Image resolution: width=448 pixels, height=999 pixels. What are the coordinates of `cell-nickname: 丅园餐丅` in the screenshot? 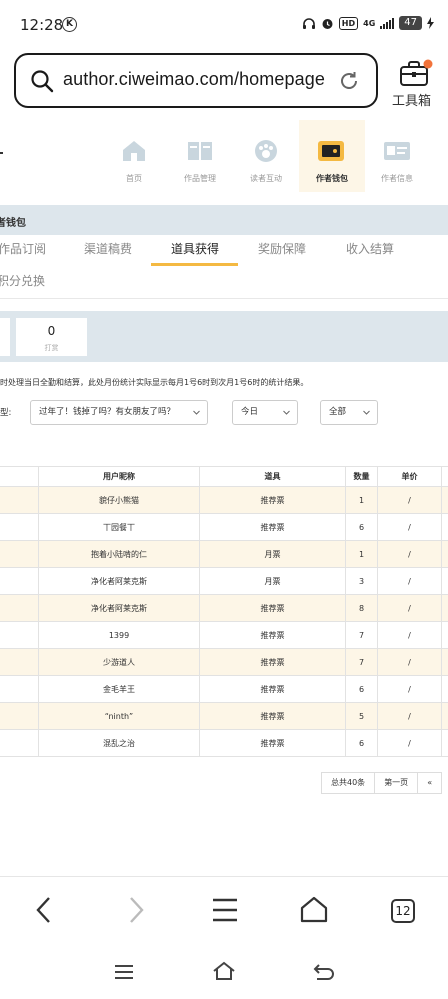 It's located at (118, 527).